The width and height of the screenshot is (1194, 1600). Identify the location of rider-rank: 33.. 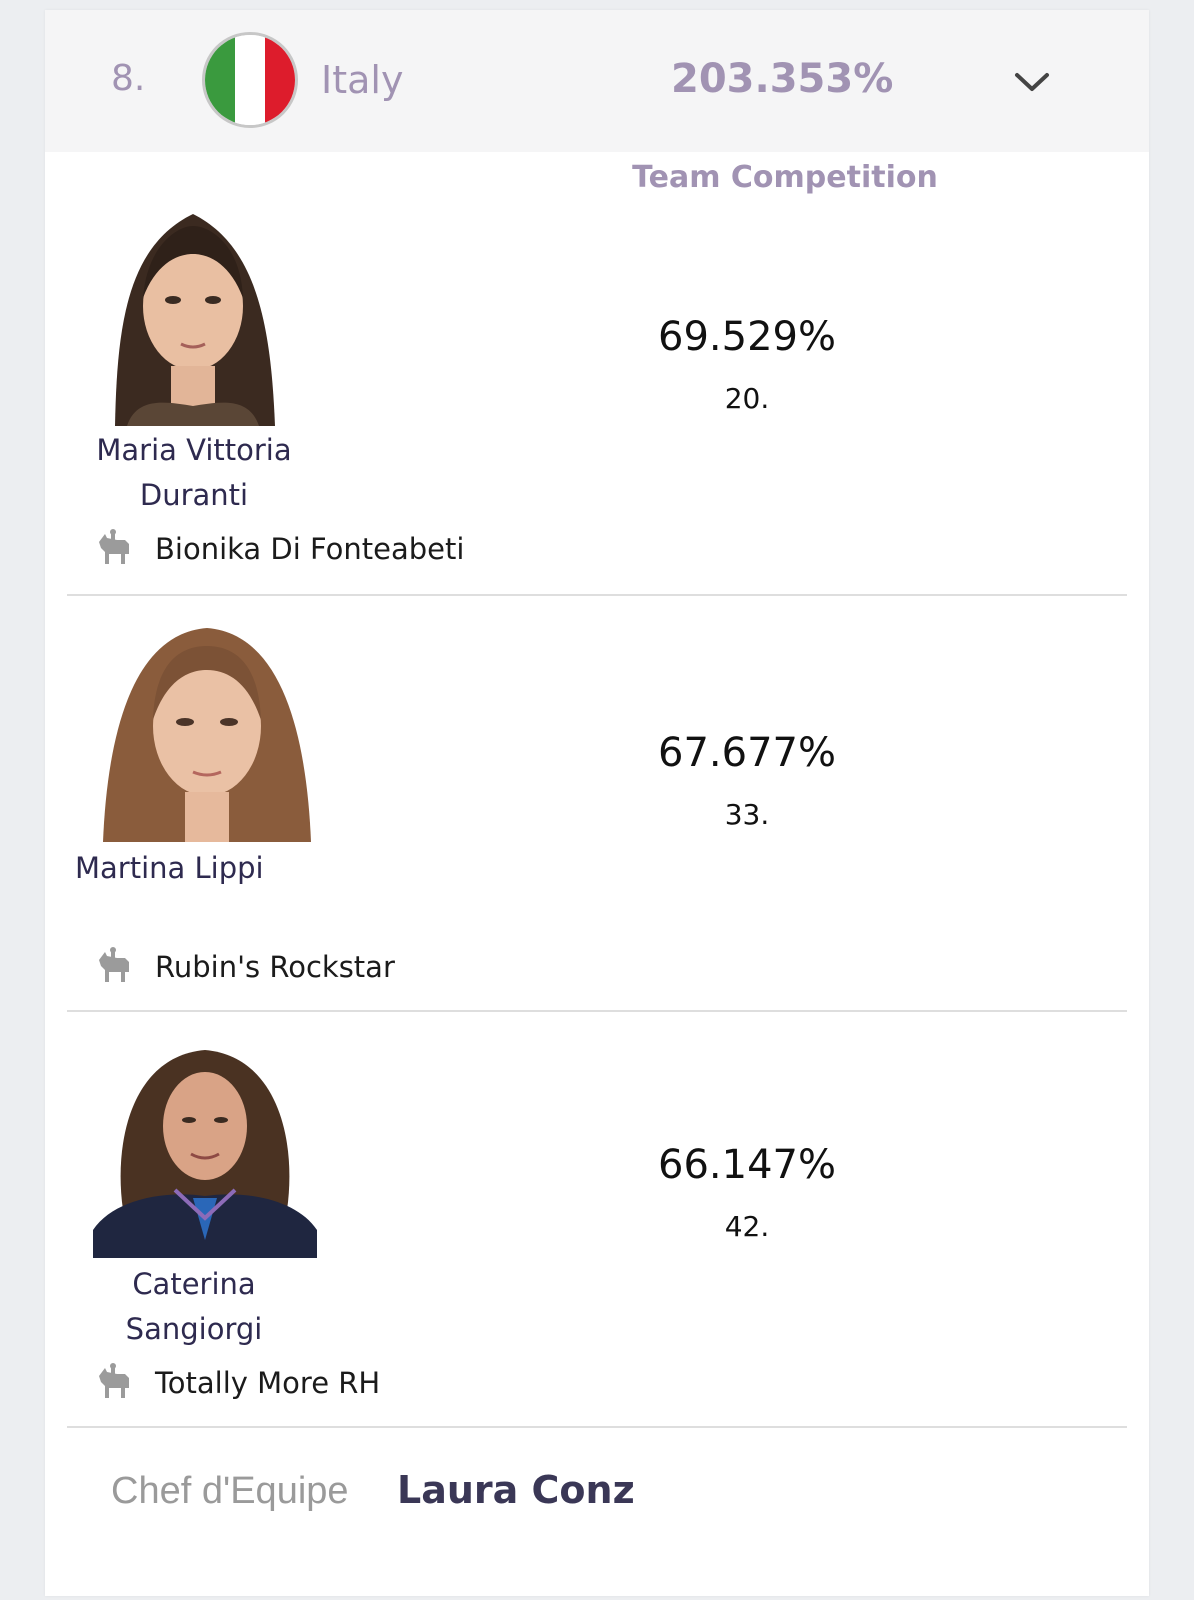
(747, 814).